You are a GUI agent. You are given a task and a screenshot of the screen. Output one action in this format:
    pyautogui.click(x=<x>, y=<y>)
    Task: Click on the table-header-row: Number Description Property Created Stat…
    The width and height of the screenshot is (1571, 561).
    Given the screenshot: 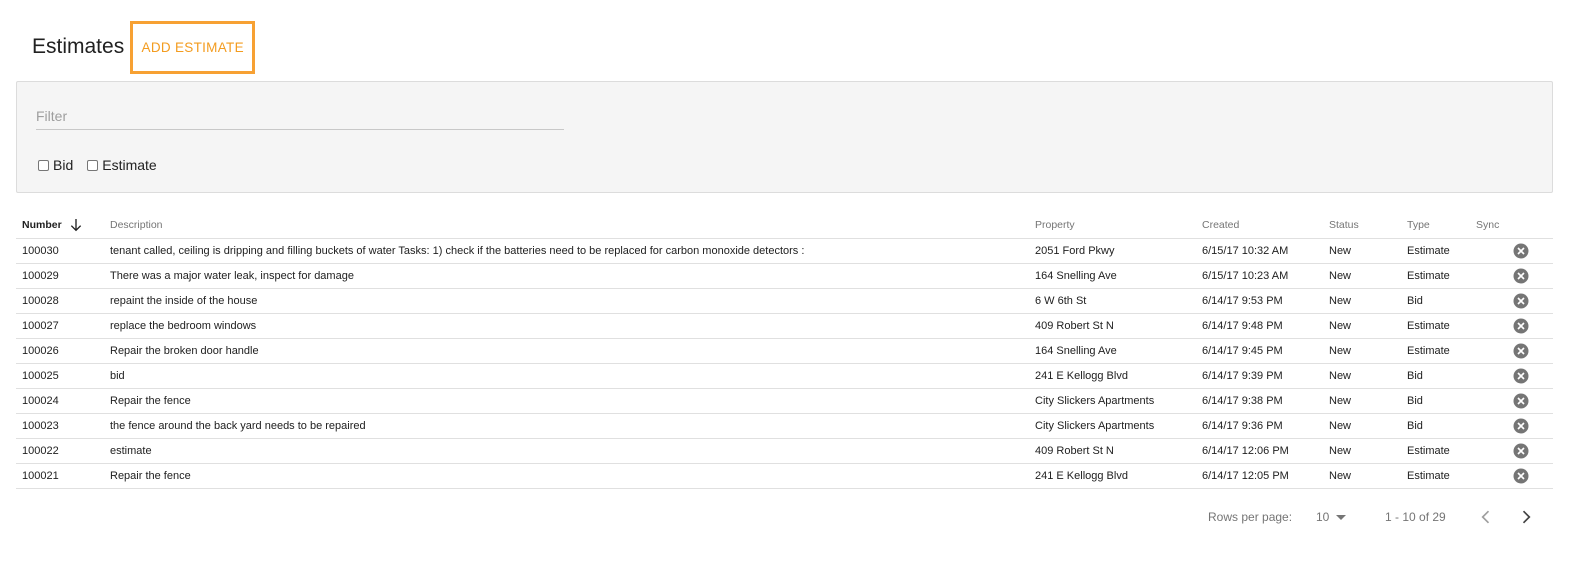 What is the action you would take?
    pyautogui.click(x=784, y=225)
    